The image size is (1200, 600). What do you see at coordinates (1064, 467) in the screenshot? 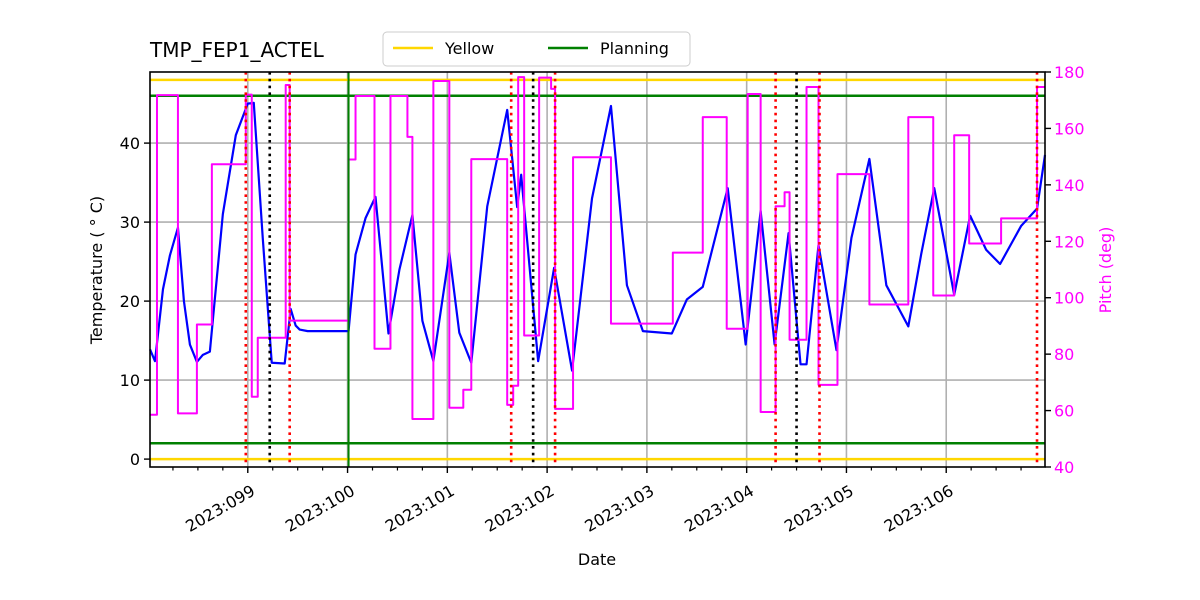
I see `y2-tick-label: 40` at bounding box center [1064, 467].